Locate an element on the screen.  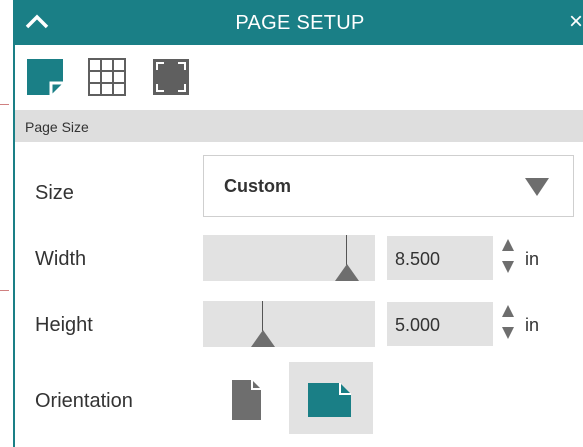
close-icon: × is located at coordinates (575, 21).